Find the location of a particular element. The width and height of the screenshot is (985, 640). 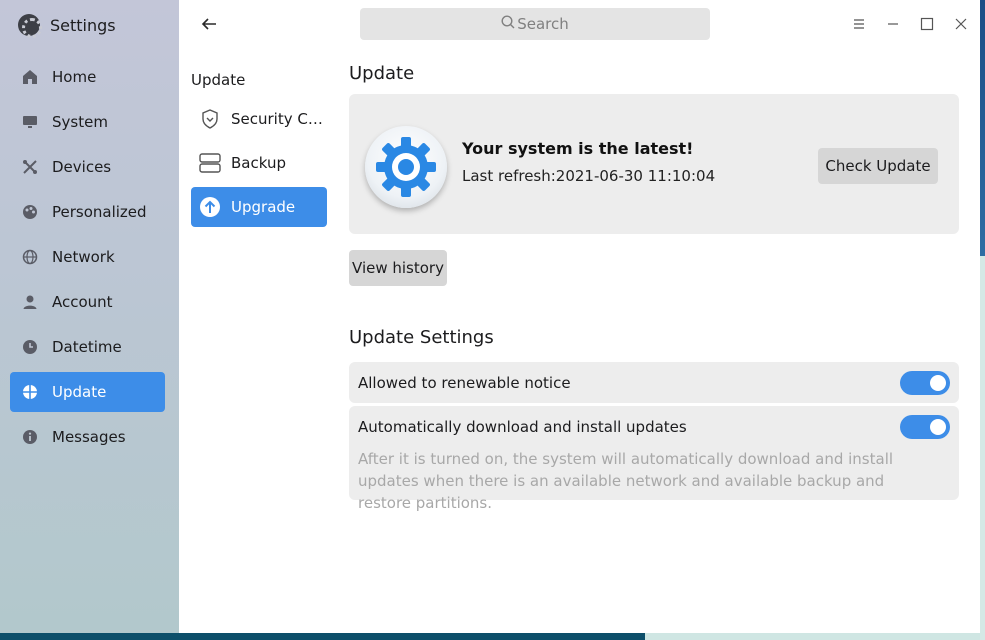

search-input: Search is located at coordinates (535, 24).